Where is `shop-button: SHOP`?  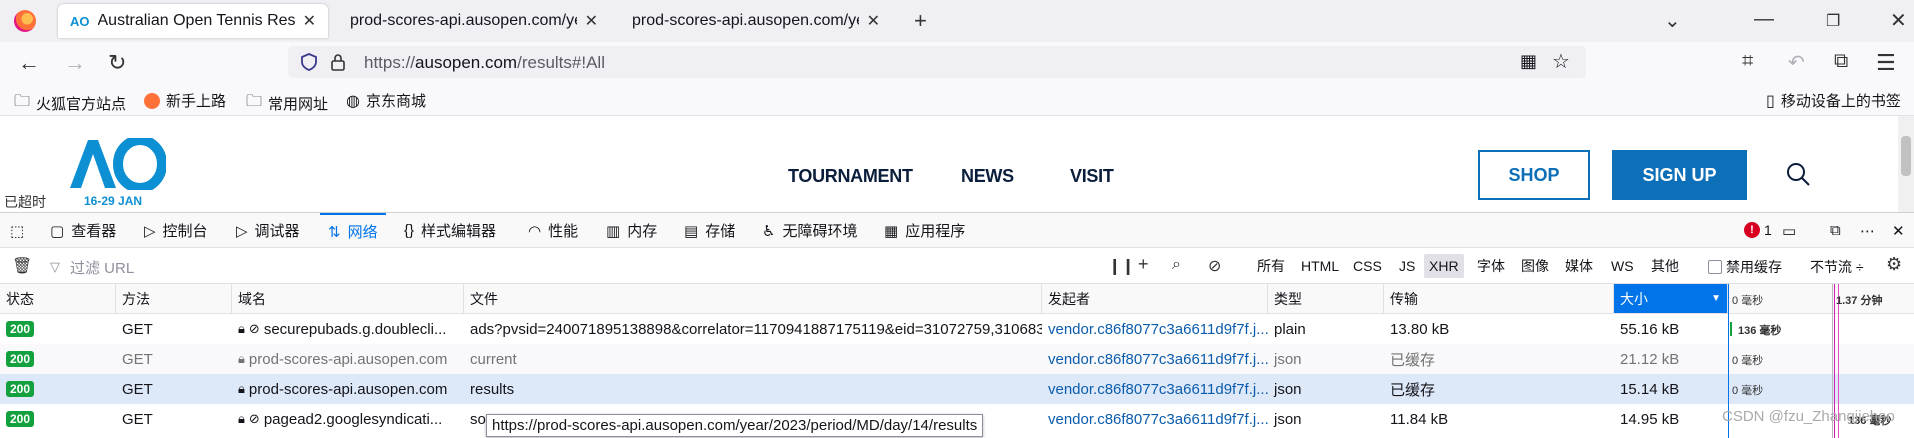
shop-button: SHOP is located at coordinates (1534, 175).